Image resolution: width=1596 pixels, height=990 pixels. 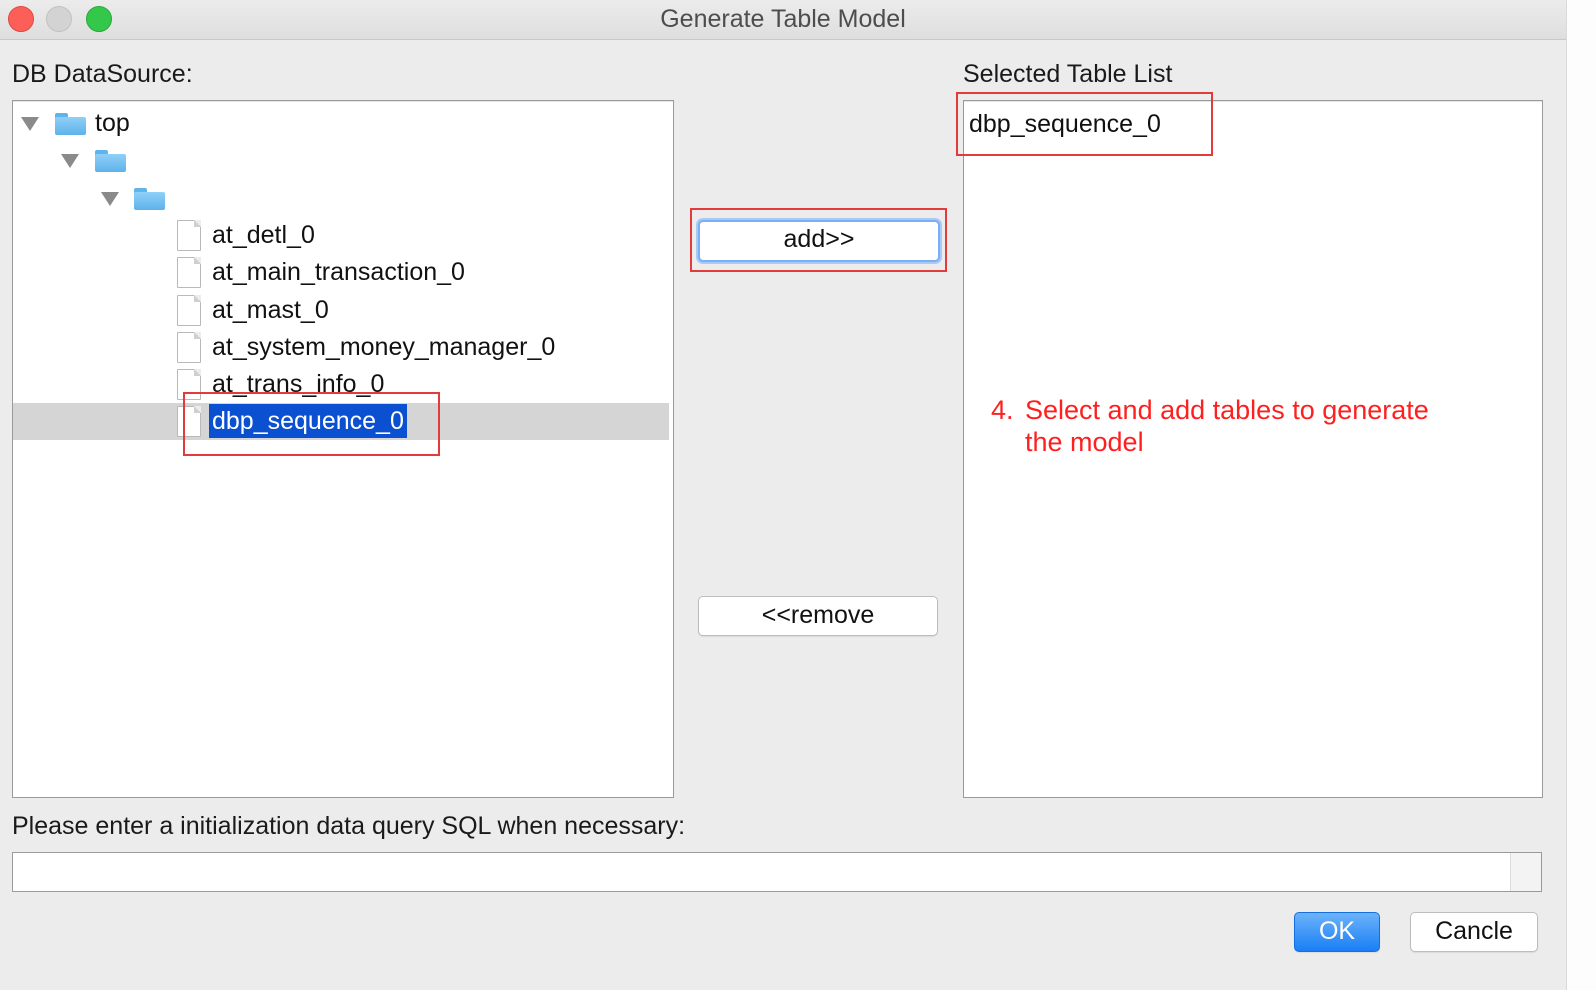 What do you see at coordinates (1474, 932) in the screenshot?
I see `cancel-button: Cancle` at bounding box center [1474, 932].